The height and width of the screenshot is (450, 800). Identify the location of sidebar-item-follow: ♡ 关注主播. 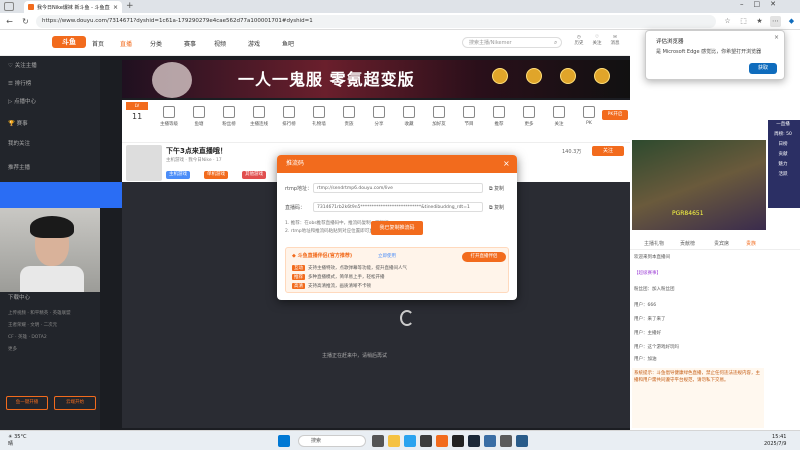
(52, 66).